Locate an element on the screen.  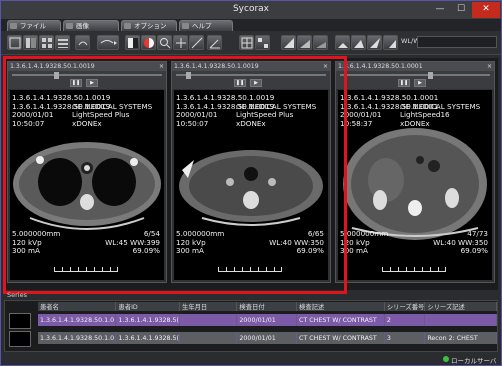
color-map-icon is located at coordinates (148, 42).